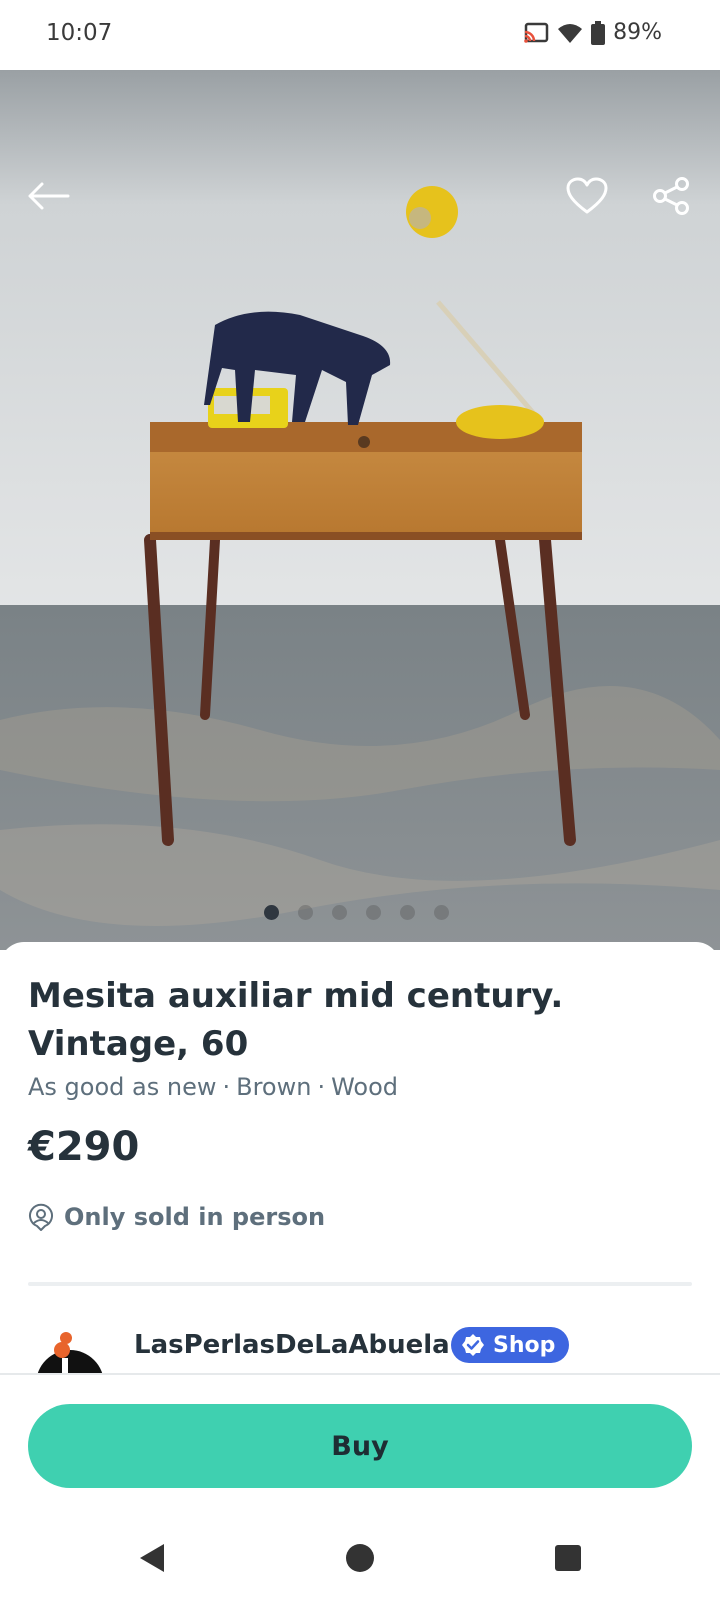 This screenshot has width=720, height=1602. What do you see at coordinates (306, 1345) in the screenshot?
I see `seller-name: LasPerlasDeLaAbuela ..` at bounding box center [306, 1345].